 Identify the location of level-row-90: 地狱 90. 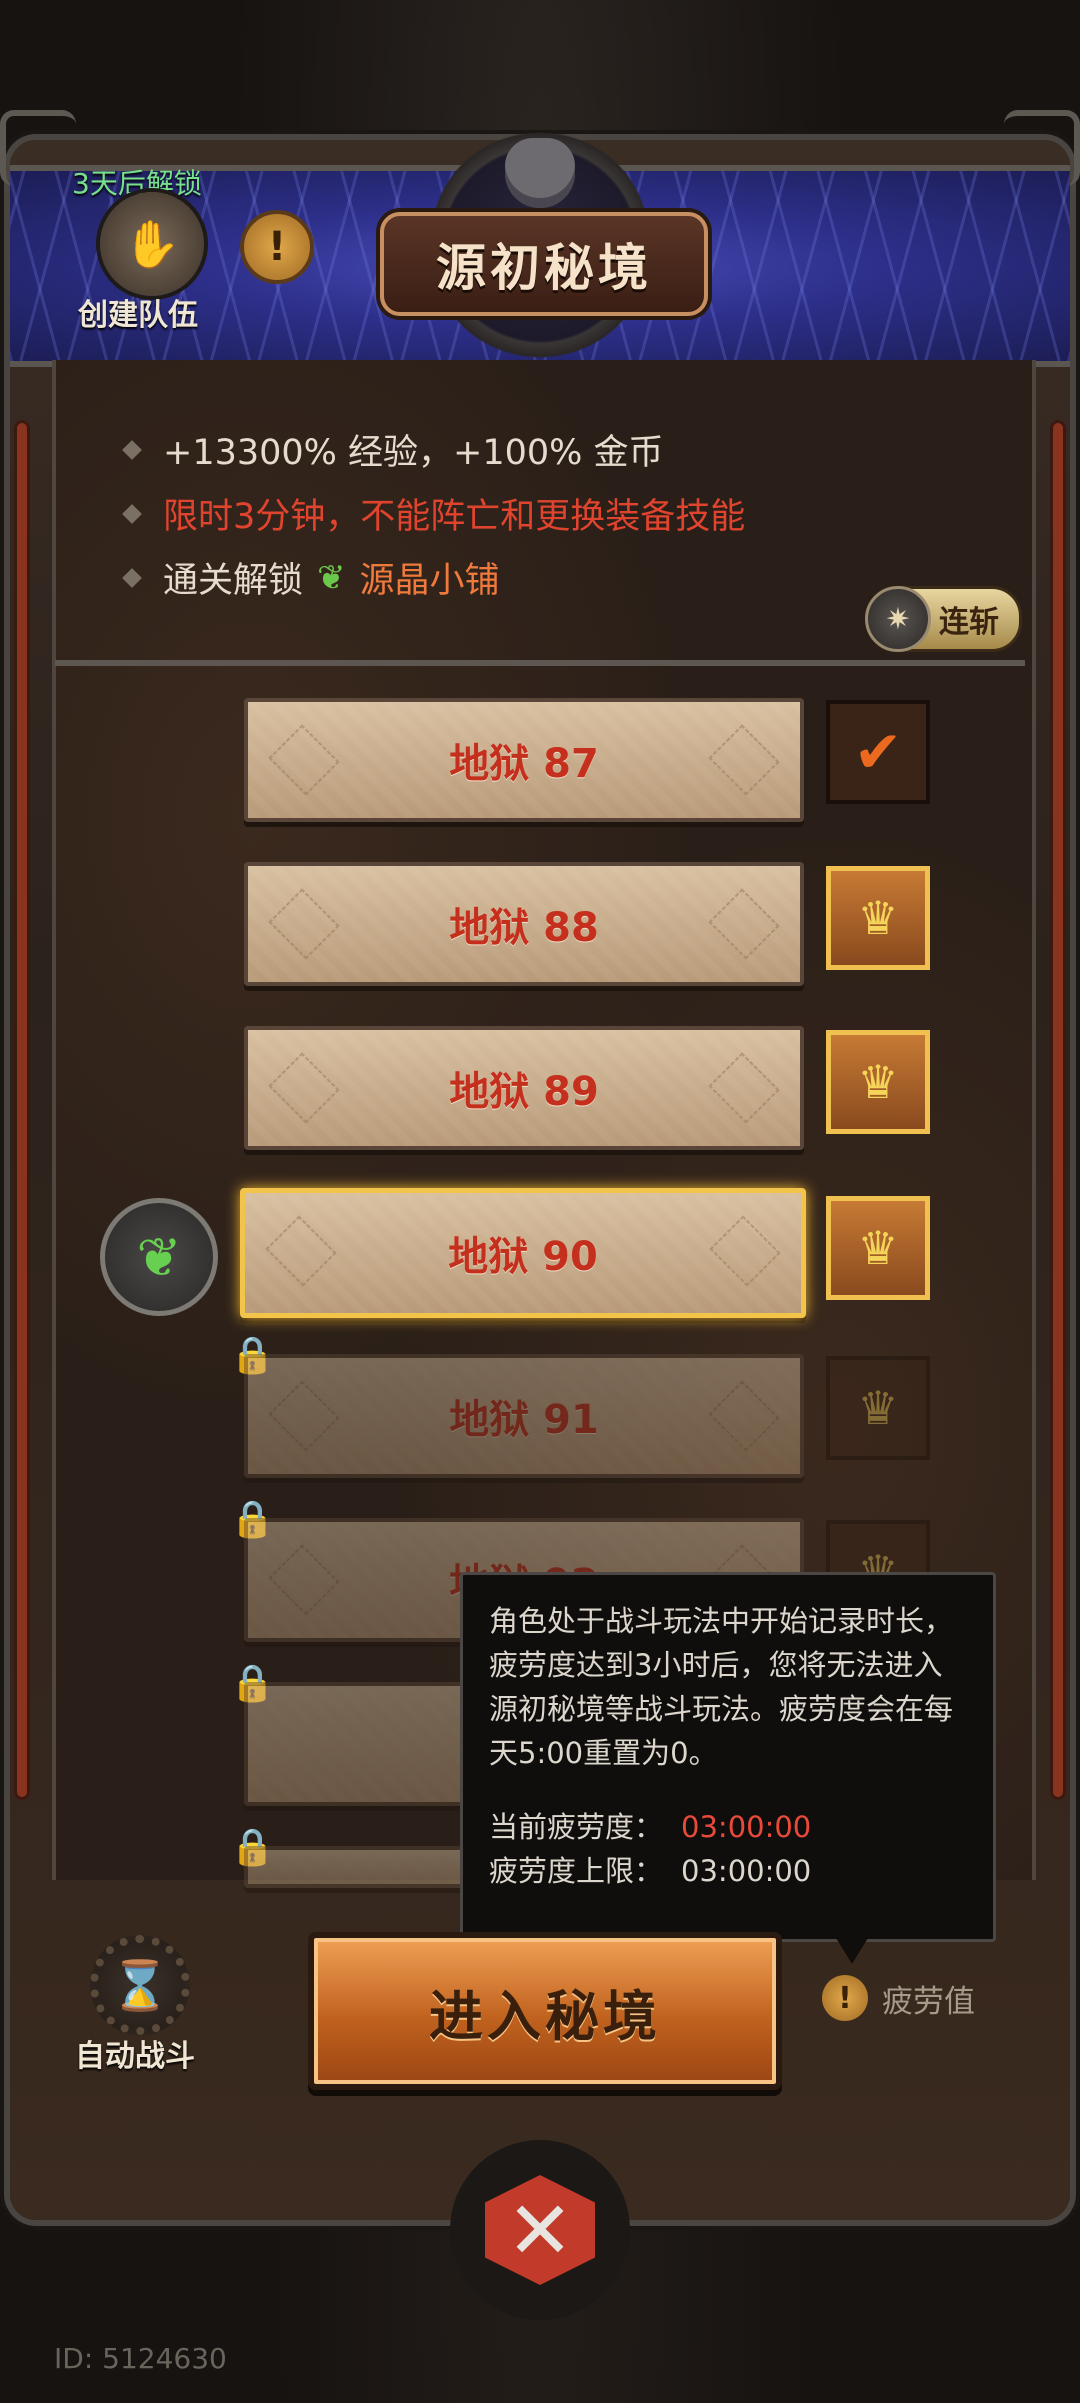
(523, 1253).